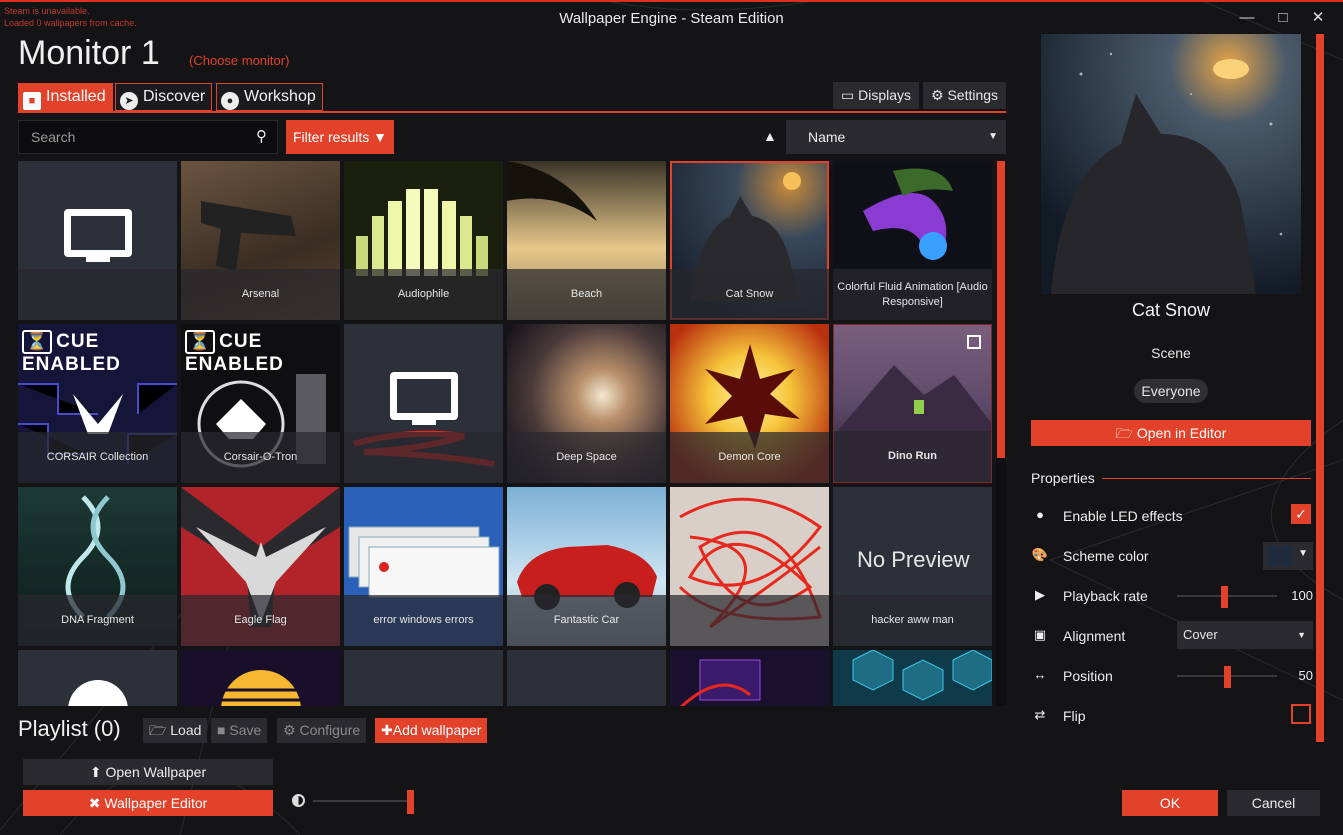 The image size is (1343, 835). I want to click on property-led: ● Enable LED effects ✓, so click(1172, 516).